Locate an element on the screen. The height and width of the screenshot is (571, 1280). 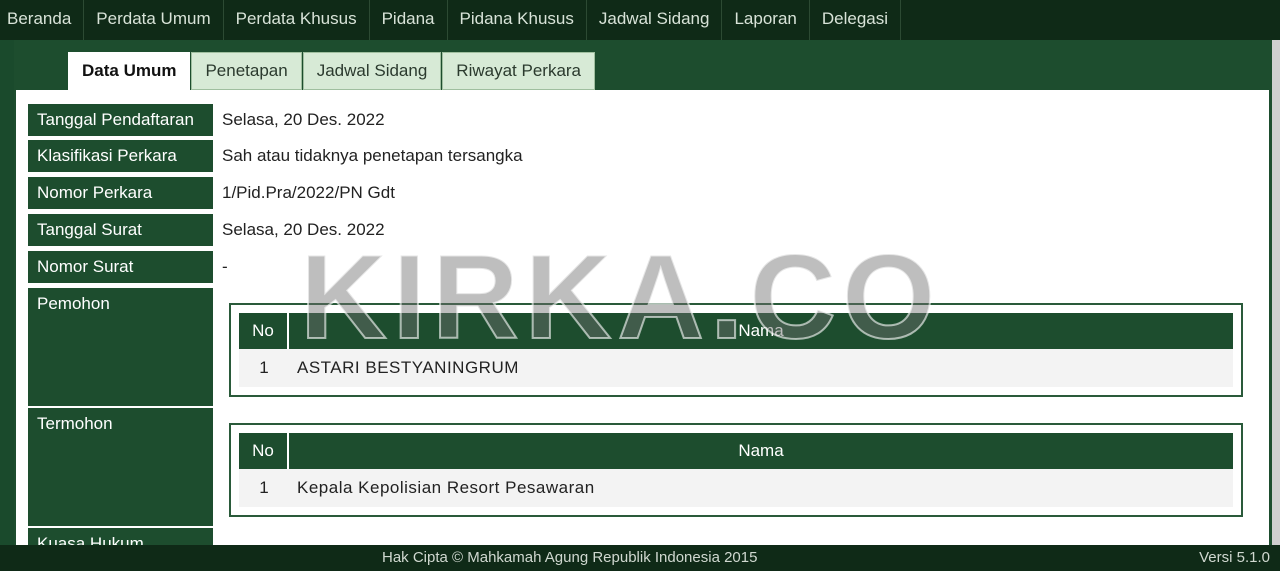
tab-data-umum: Data Umum is located at coordinates (129, 72).